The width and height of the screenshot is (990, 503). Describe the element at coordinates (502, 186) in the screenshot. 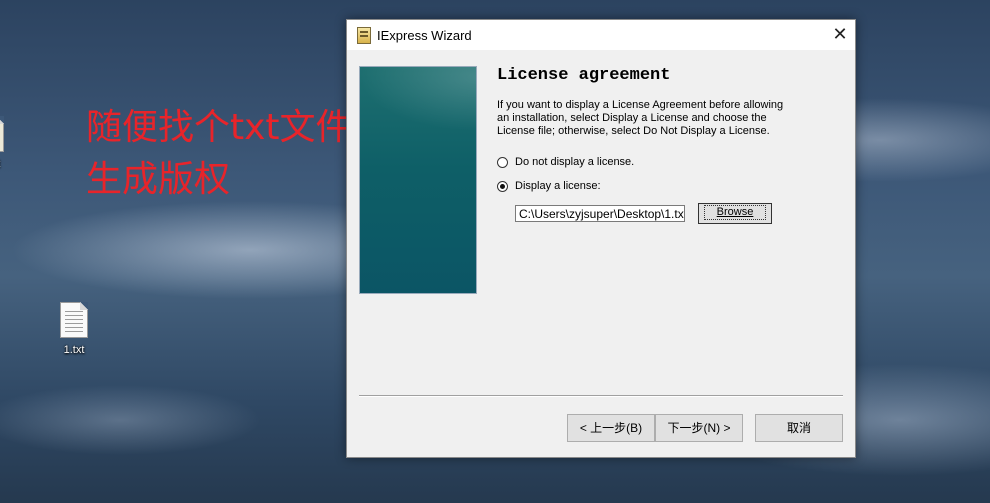

I see `radio-button-checked` at that location.